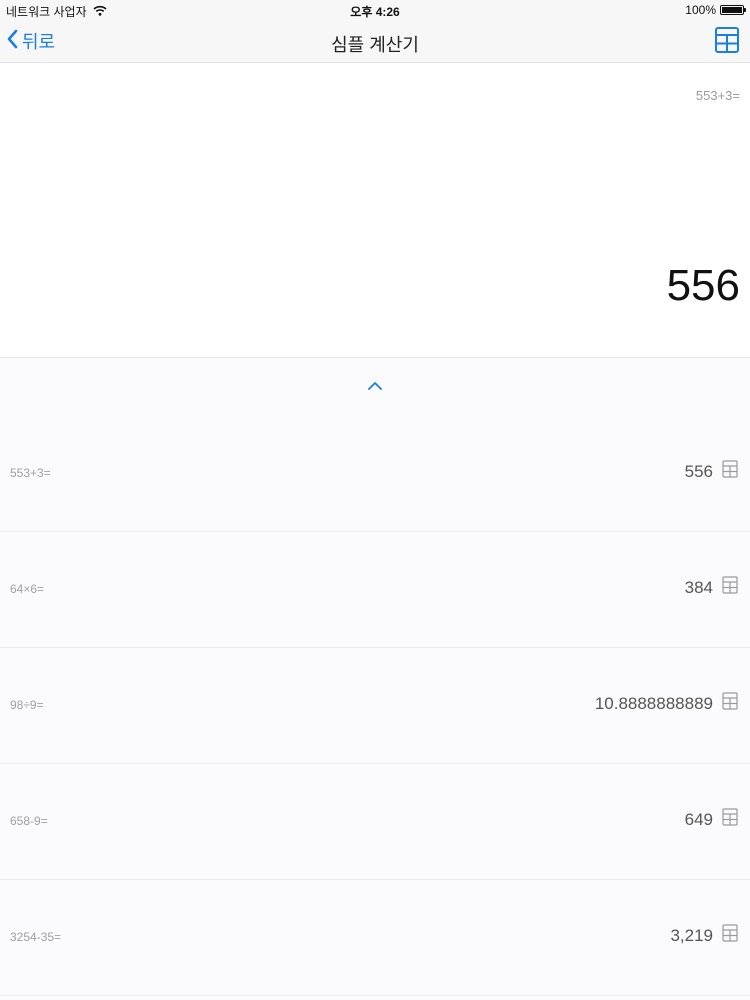 The image size is (750, 1000). I want to click on history-expression: 3254-35=, so click(36, 937).